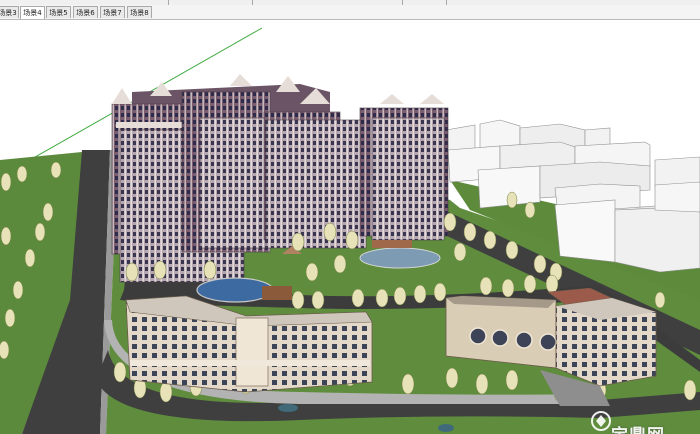 The image size is (700, 434). Describe the element at coordinates (638, 427) in the screenshot. I see `watermark-text: 定鼎网` at that location.